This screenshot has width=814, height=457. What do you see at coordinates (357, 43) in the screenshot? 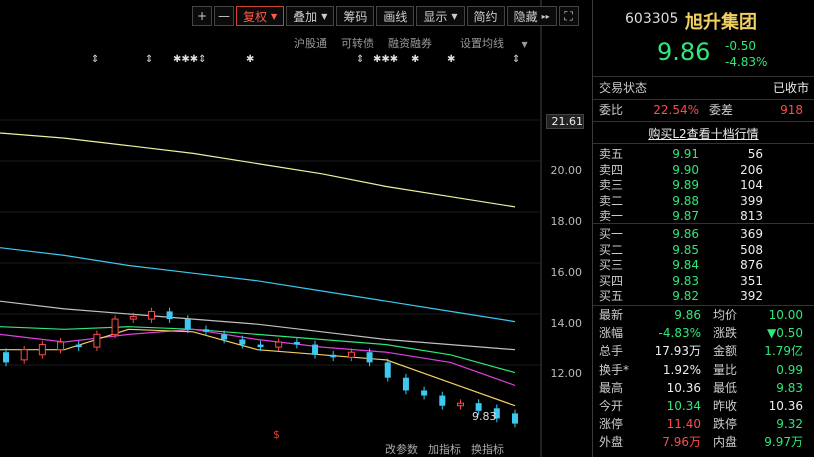
I see `convertible-bond-link: 可转债` at bounding box center [357, 43].